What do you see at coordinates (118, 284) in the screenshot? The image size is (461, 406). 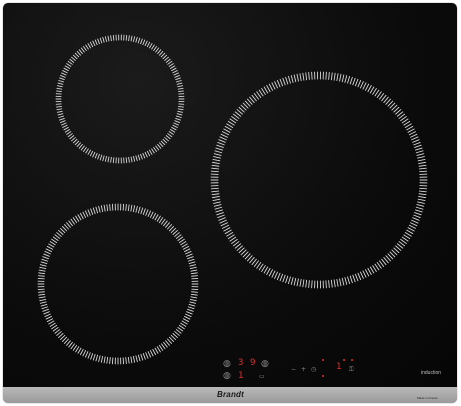 I see `cooking-zone-medium` at bounding box center [118, 284].